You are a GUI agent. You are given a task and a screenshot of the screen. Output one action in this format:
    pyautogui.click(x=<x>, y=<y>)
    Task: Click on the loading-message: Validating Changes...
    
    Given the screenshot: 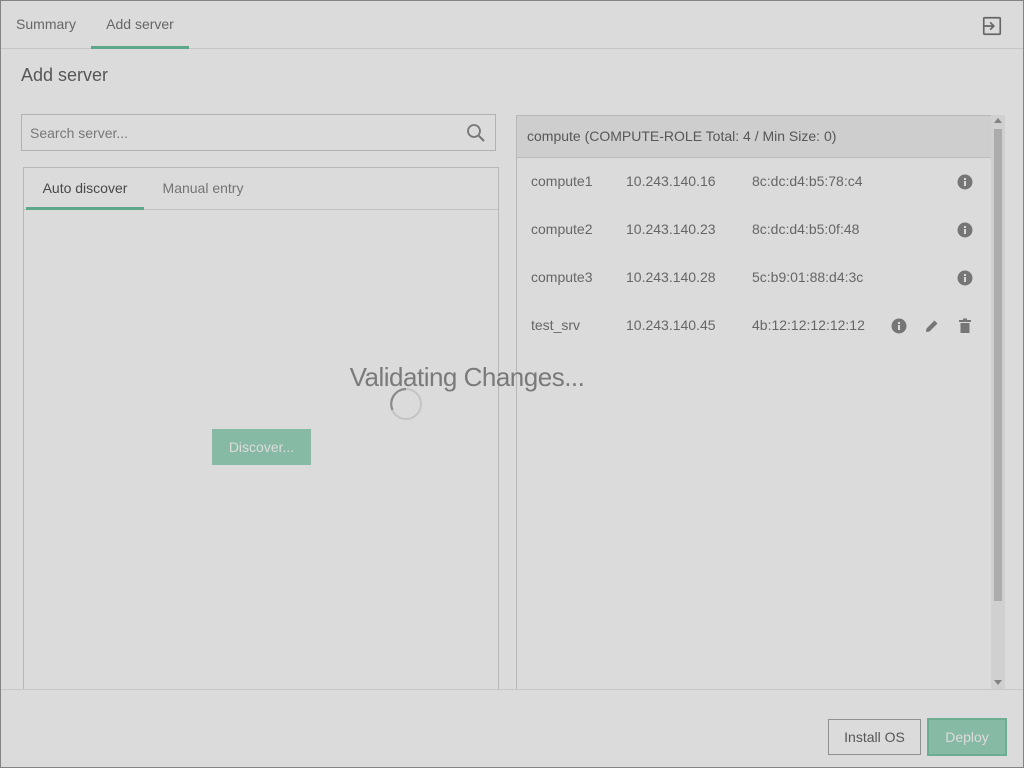 What is the action you would take?
    pyautogui.click(x=467, y=377)
    